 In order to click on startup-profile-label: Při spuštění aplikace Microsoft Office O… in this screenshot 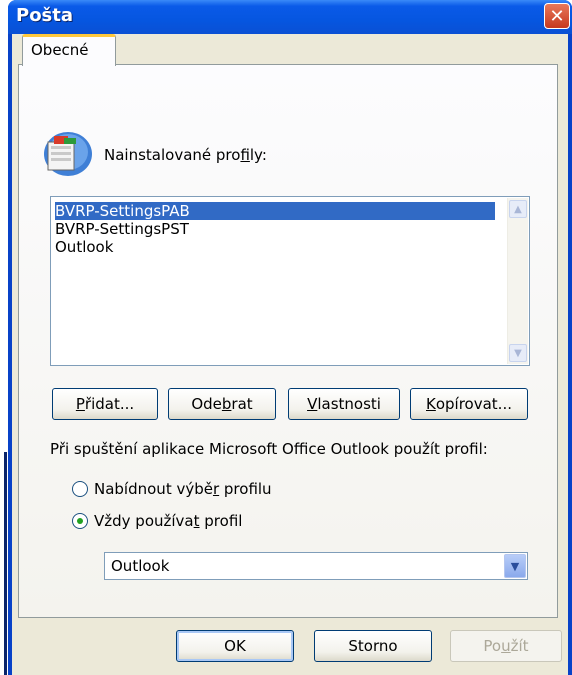, I will do `click(269, 449)`.